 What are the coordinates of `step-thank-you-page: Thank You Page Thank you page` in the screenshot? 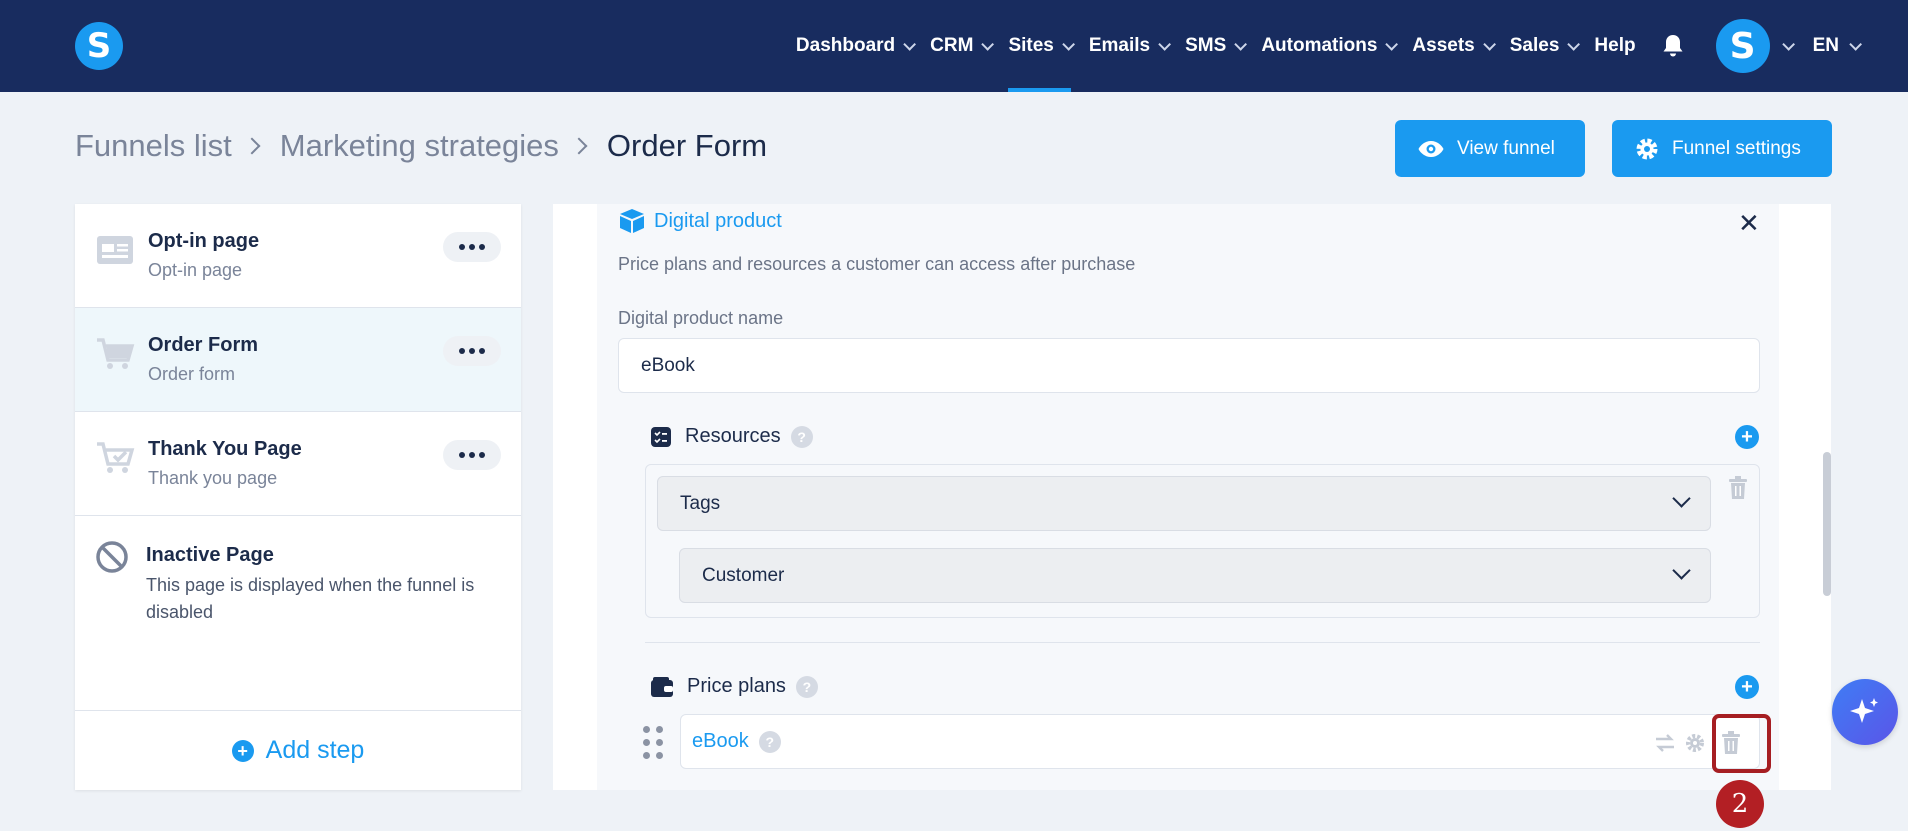 It's located at (298, 464).